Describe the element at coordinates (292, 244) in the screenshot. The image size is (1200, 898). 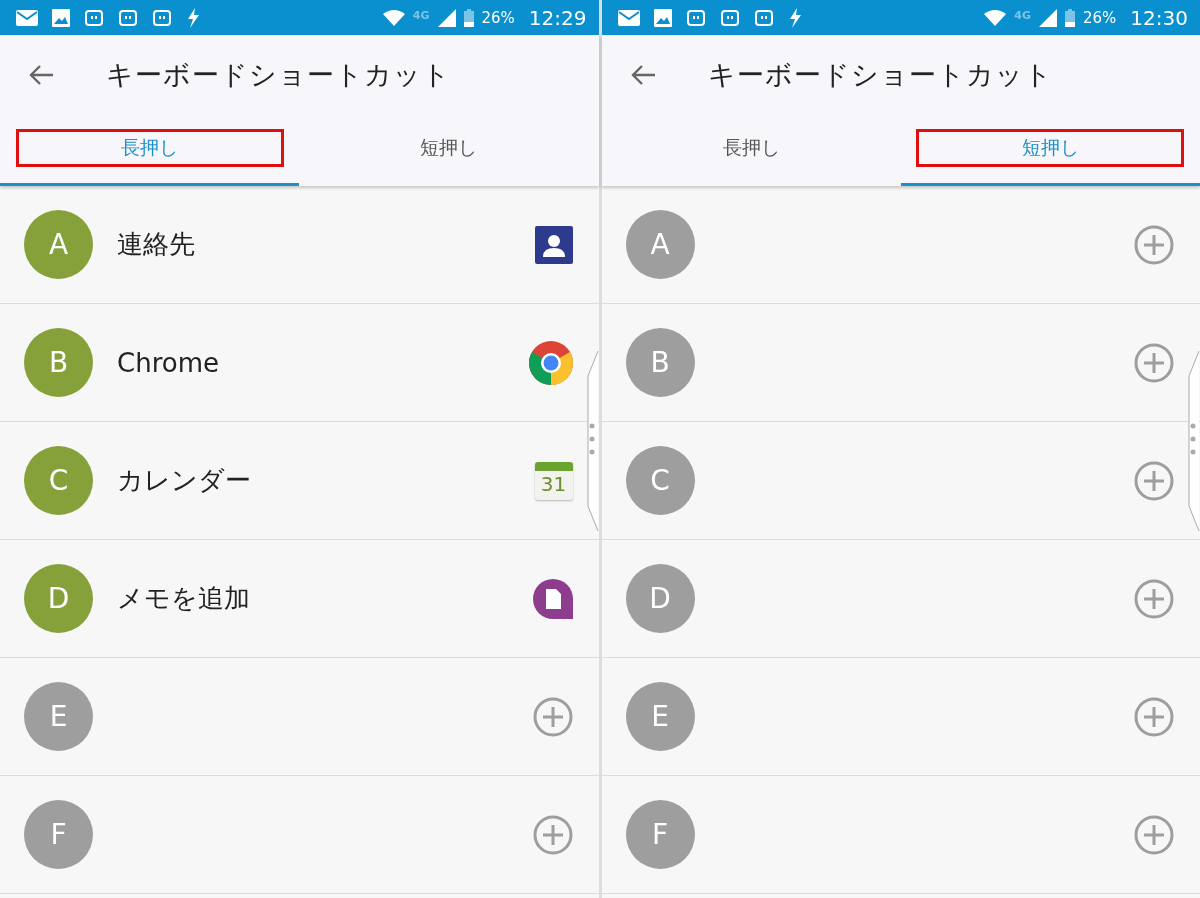
I see `shortcut-row: A 連絡先` at that location.